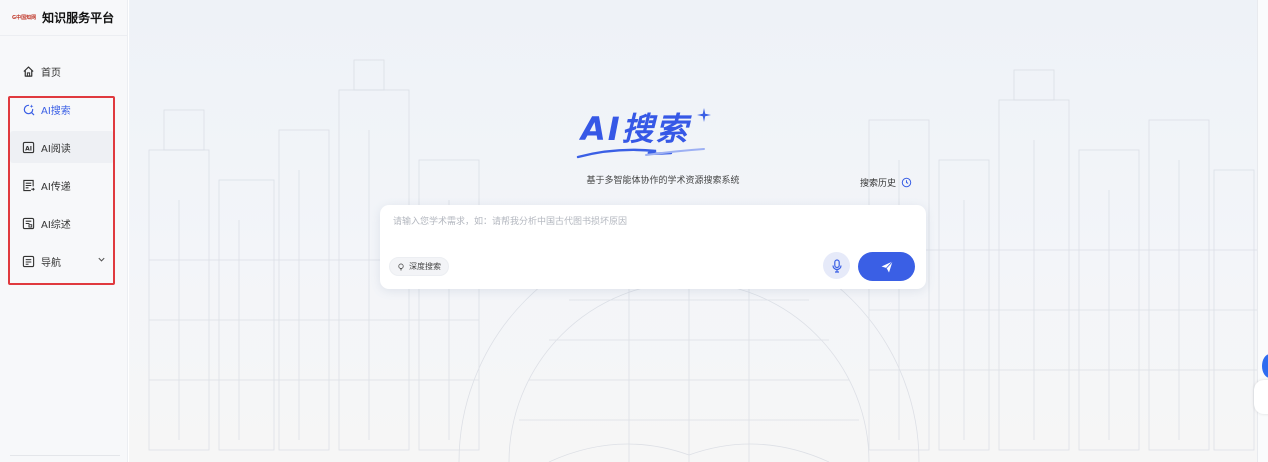 The image size is (1268, 462). I want to click on sidebar-item-label: AI综述, so click(56, 225).